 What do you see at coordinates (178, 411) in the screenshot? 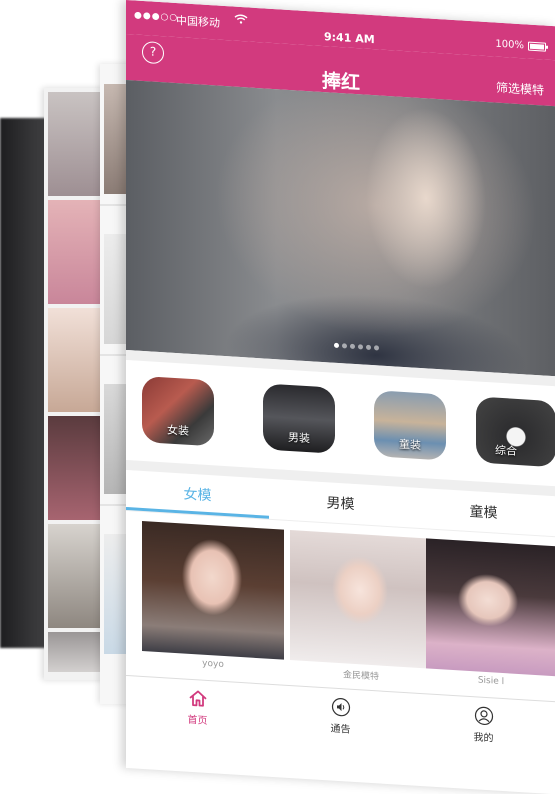
I see `category-womenswear: 女装` at bounding box center [178, 411].